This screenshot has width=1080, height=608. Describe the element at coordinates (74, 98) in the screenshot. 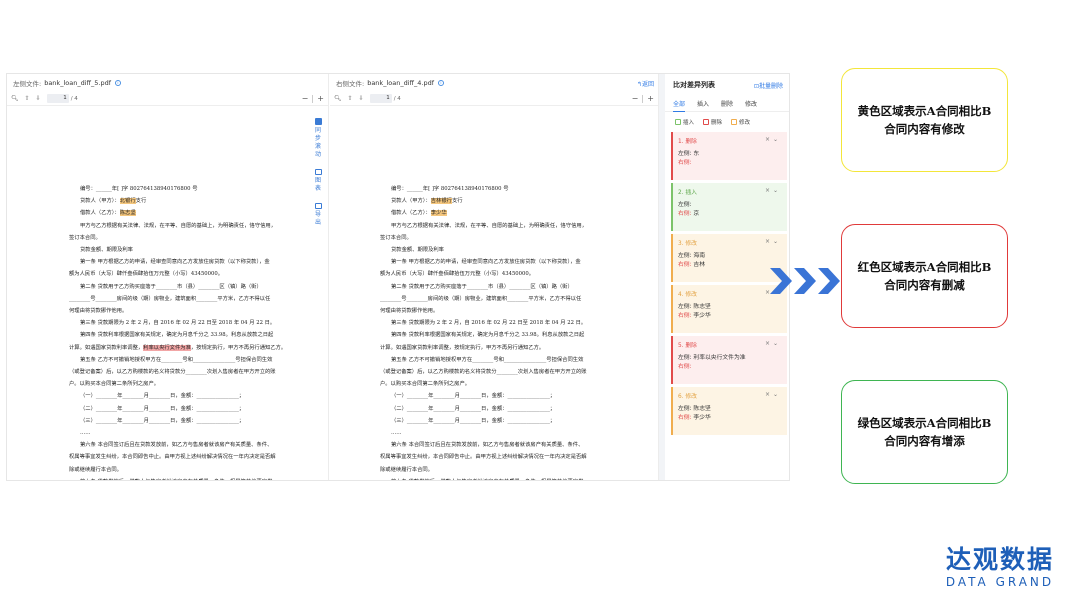

I see `page-total: / 4` at that location.